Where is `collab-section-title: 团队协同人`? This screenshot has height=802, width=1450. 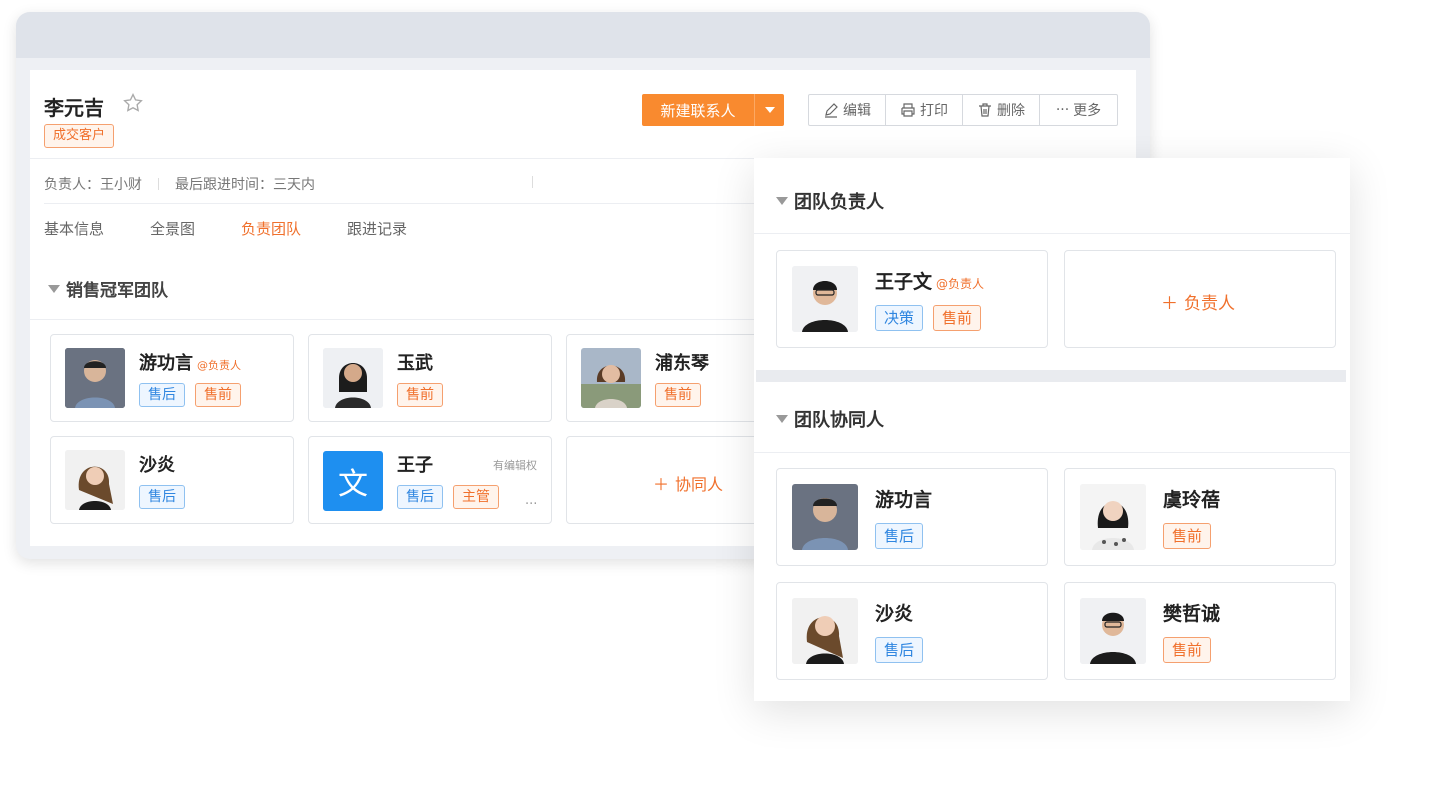 collab-section-title: 团队协同人 is located at coordinates (830, 419).